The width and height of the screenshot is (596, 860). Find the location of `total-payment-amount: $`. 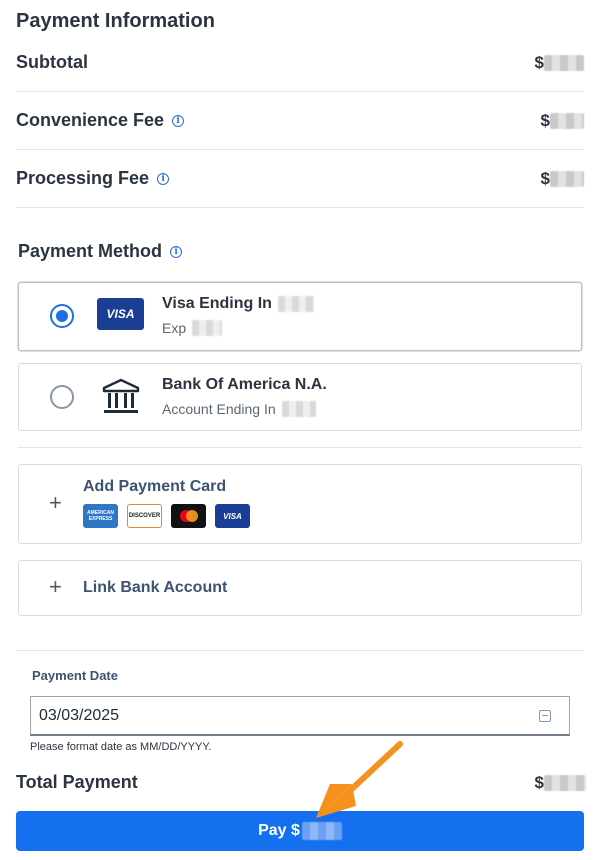

total-payment-amount: $ is located at coordinates (560, 783).